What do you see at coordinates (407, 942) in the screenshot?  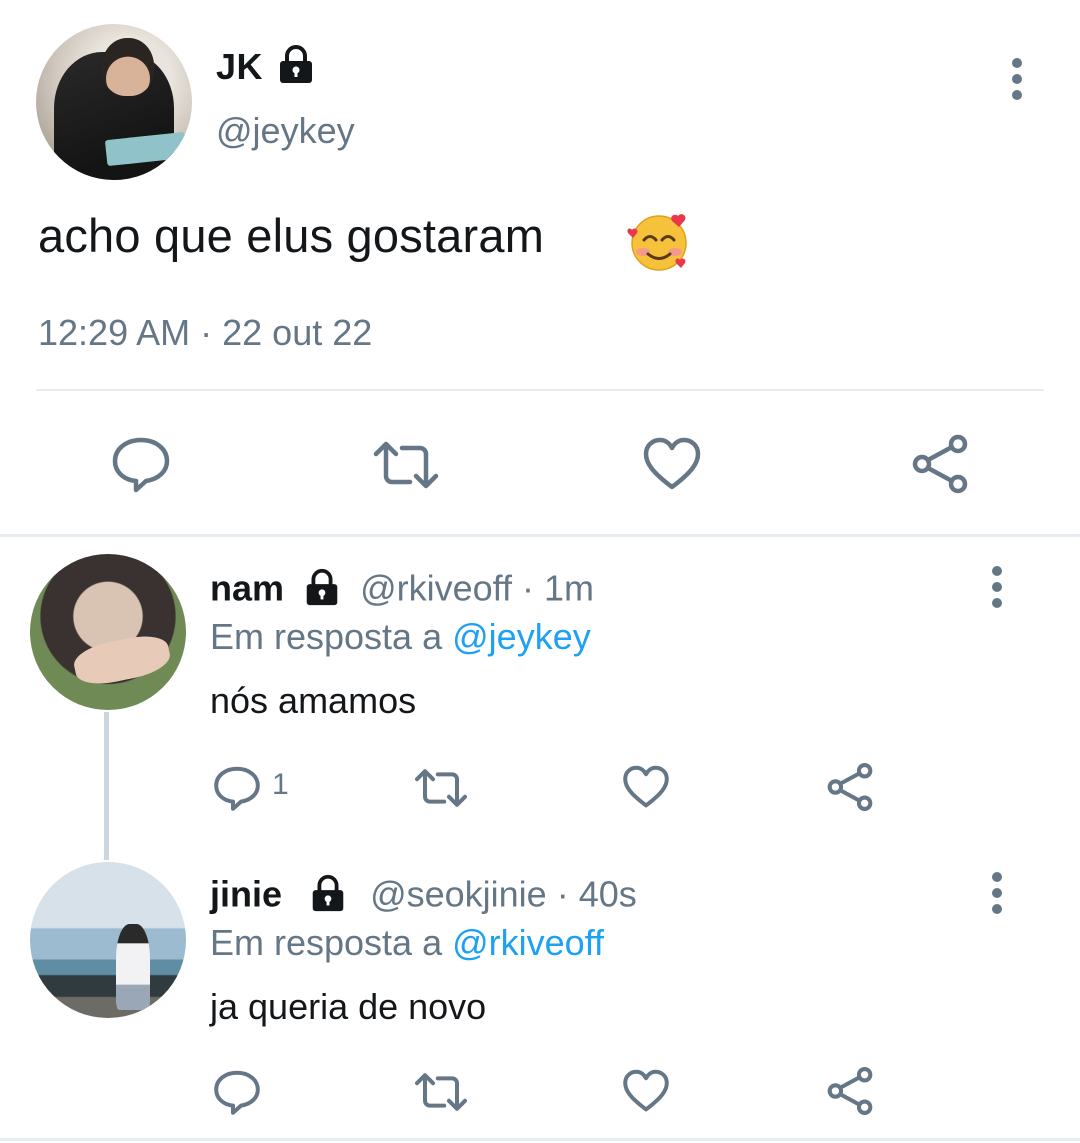 I see `replying-to: Em resposta a @rkiveoff` at bounding box center [407, 942].